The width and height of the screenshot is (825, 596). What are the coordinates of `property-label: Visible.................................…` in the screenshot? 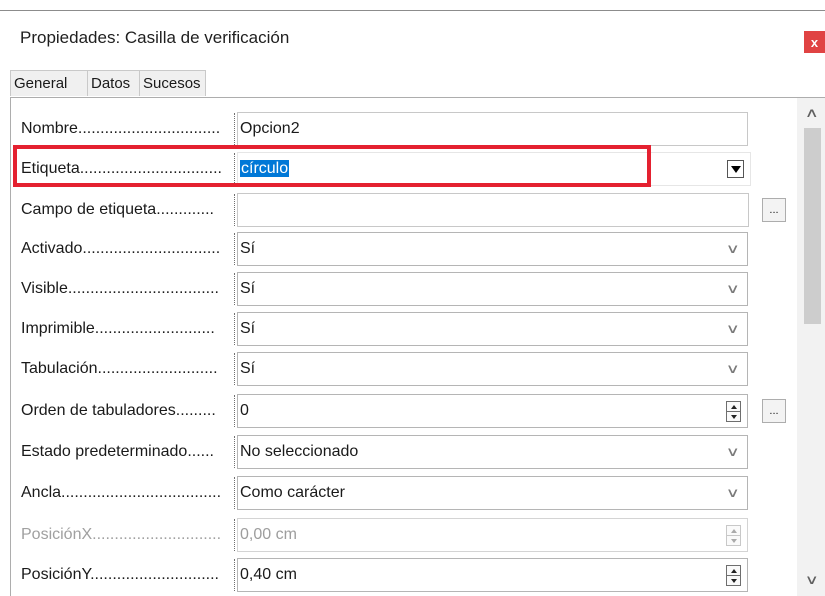 It's located at (120, 288).